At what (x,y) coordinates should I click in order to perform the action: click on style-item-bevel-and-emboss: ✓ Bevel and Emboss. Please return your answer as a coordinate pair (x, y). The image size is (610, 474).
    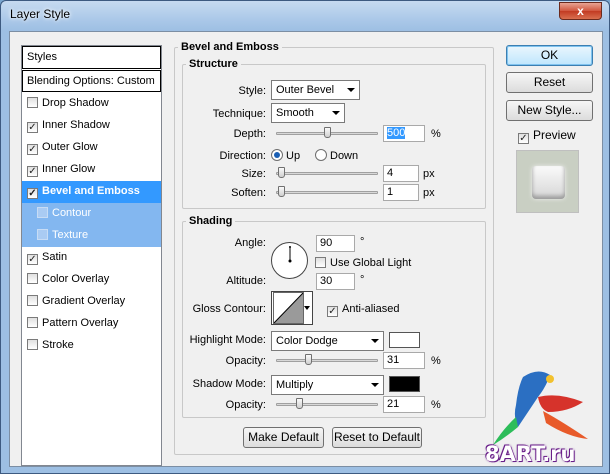
    Looking at the image, I should click on (91, 192).